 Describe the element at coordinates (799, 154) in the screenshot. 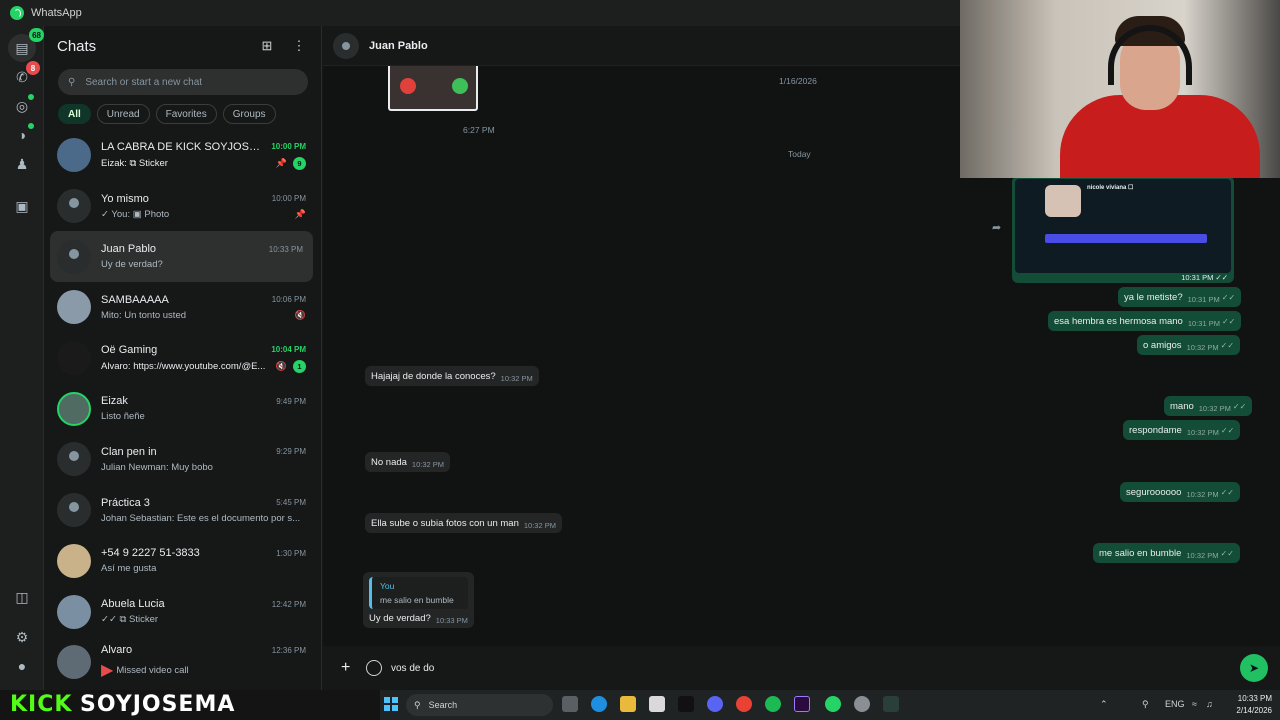

I see `date-divider-today: Today` at that location.